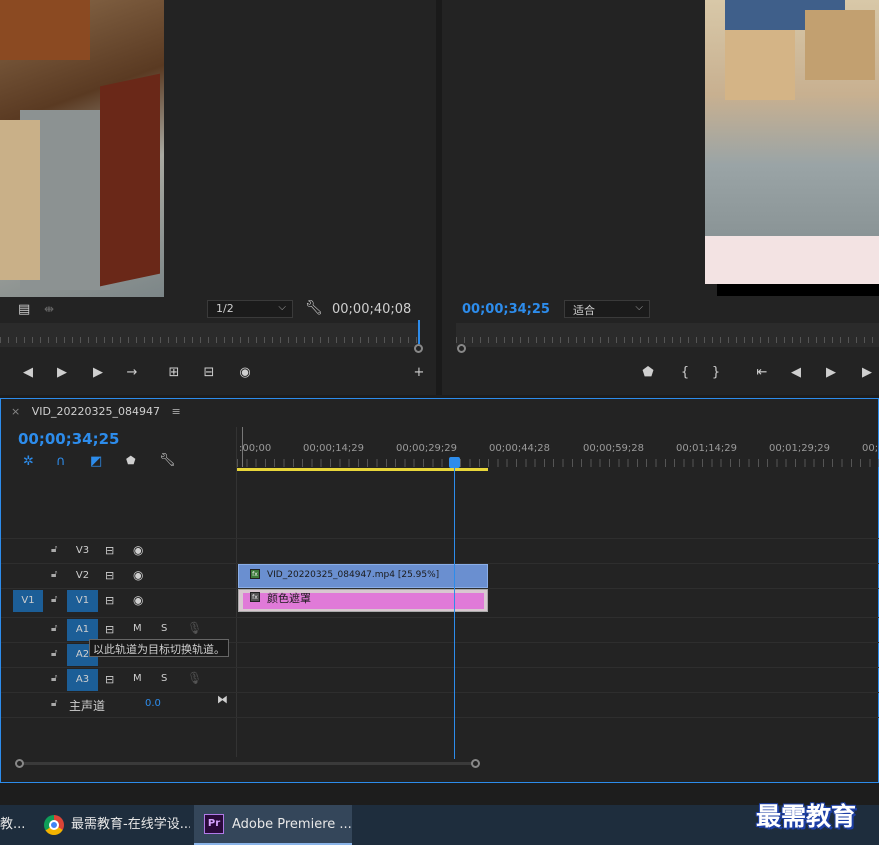  I want to click on go-to-out-icon: →, so click(132, 372).